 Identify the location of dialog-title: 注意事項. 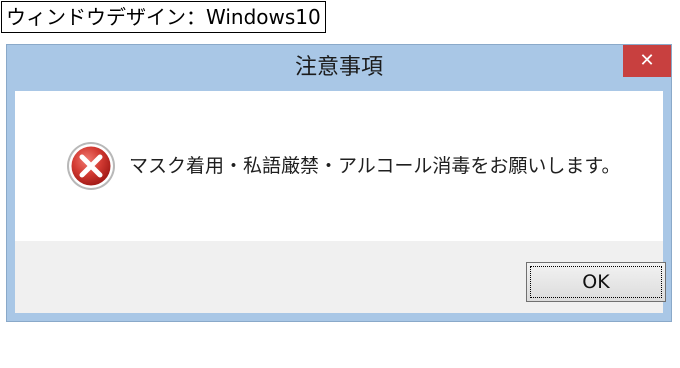
(338, 67).